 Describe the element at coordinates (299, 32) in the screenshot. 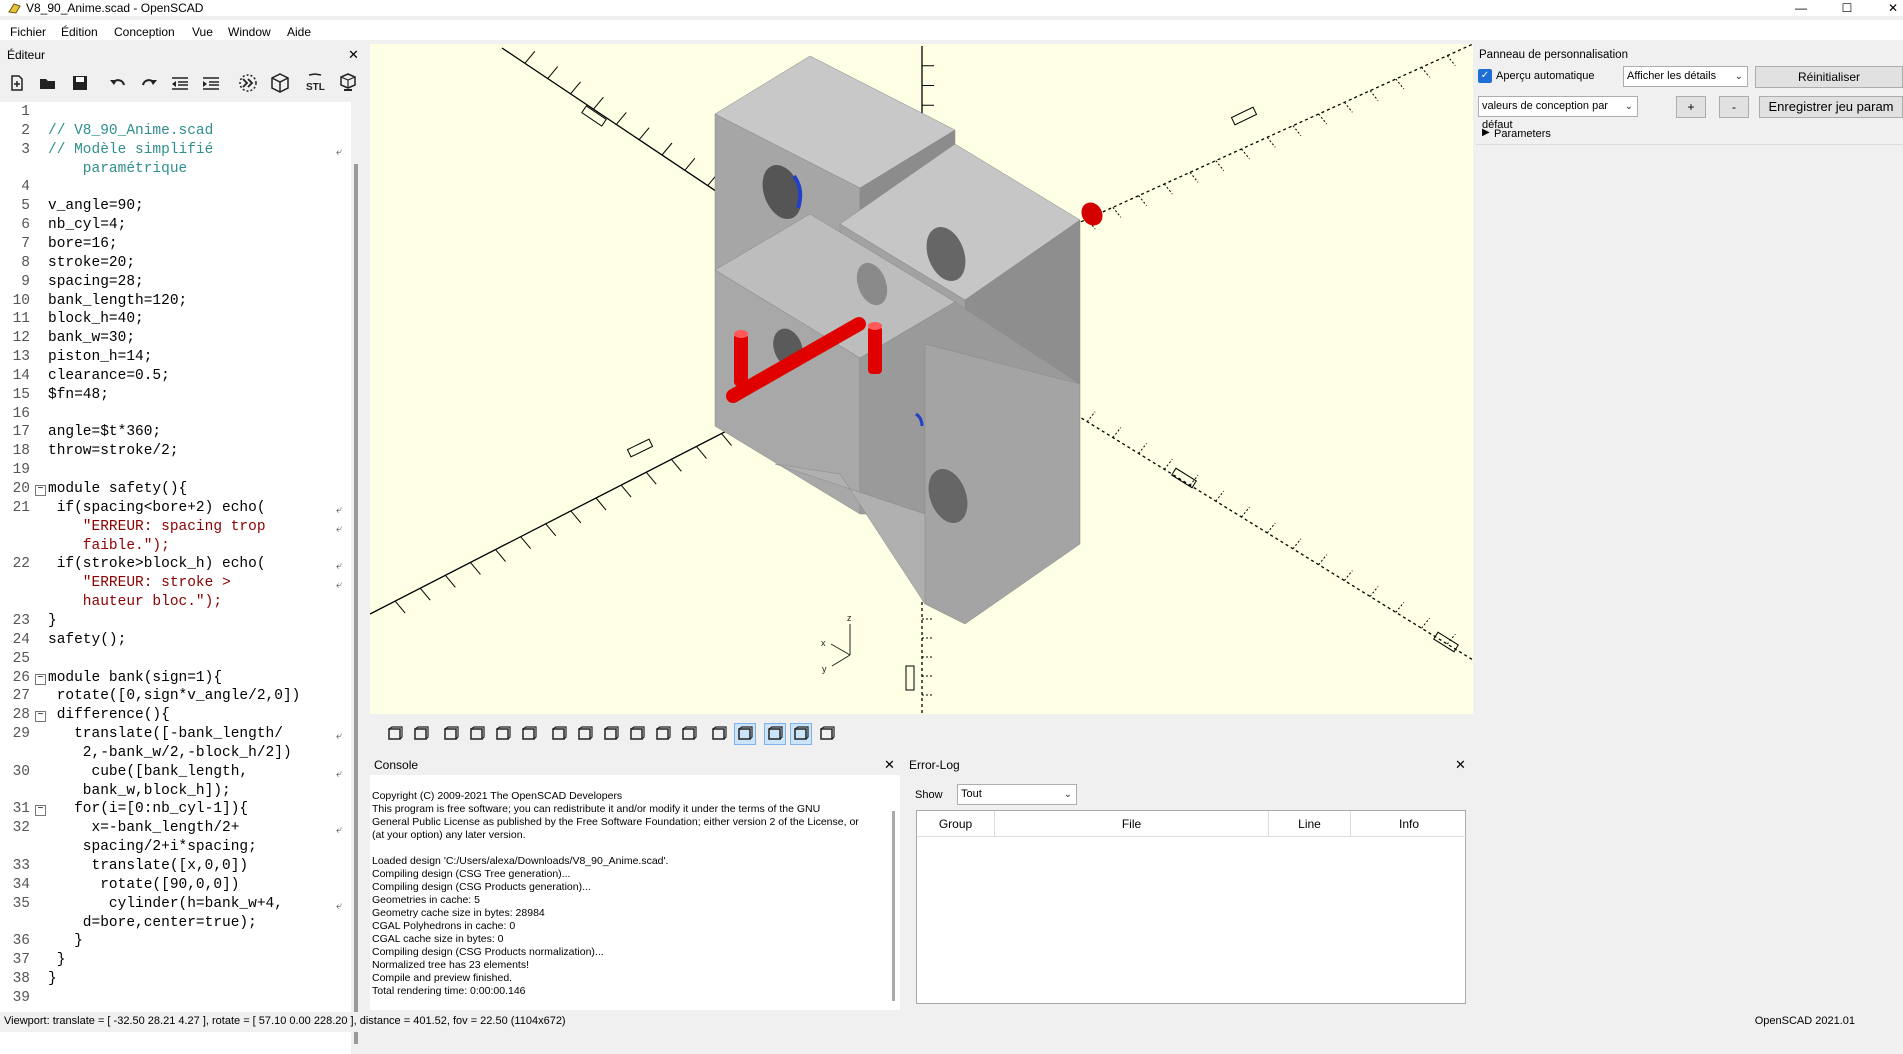

I see `menu-aide: Aide` at that location.